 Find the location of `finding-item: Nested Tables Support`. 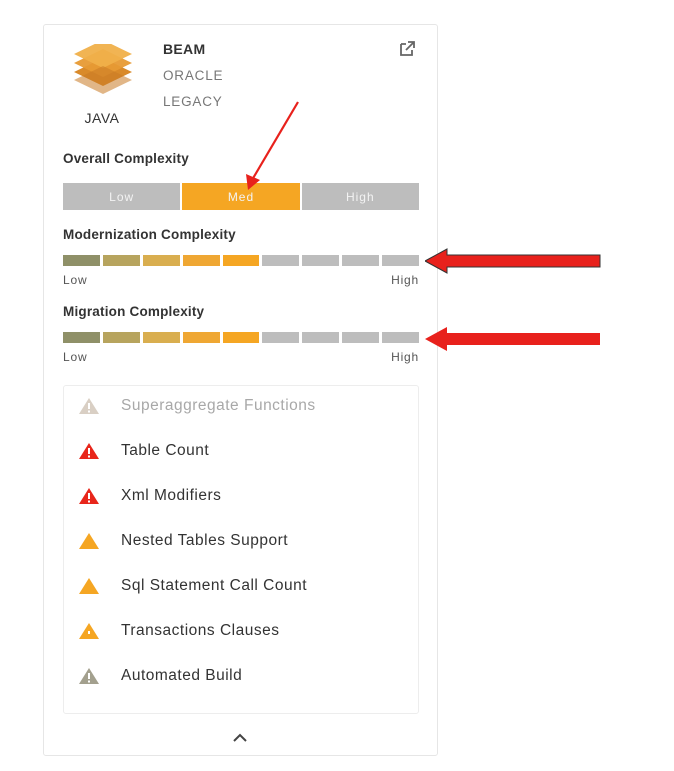

finding-item: Nested Tables Support is located at coordinates (183, 541).